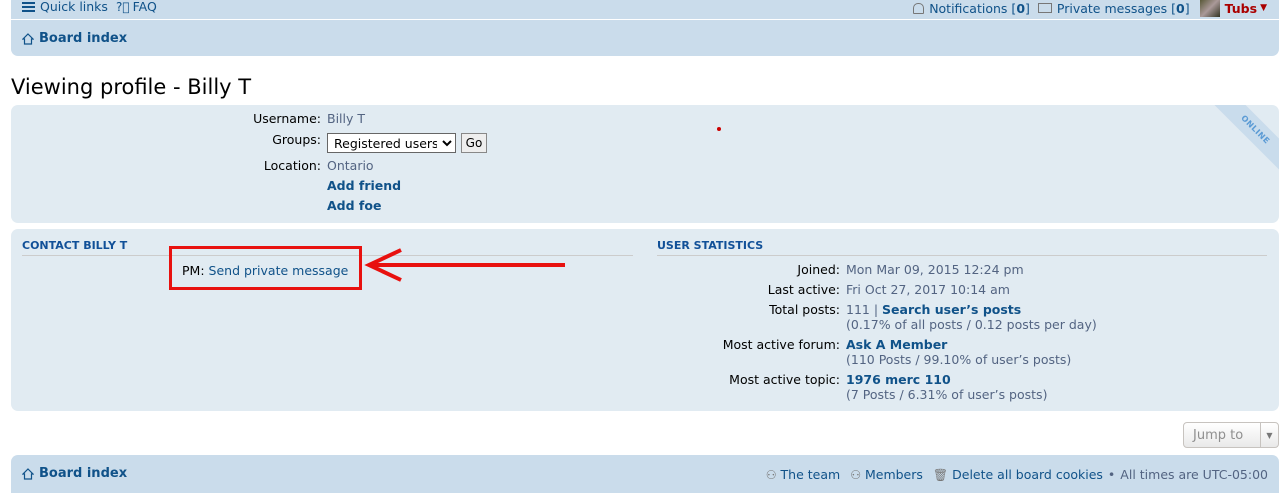 The height and width of the screenshot is (493, 1282). Describe the element at coordinates (968, 8) in the screenshot. I see `notifications-label: Notifications` at that location.